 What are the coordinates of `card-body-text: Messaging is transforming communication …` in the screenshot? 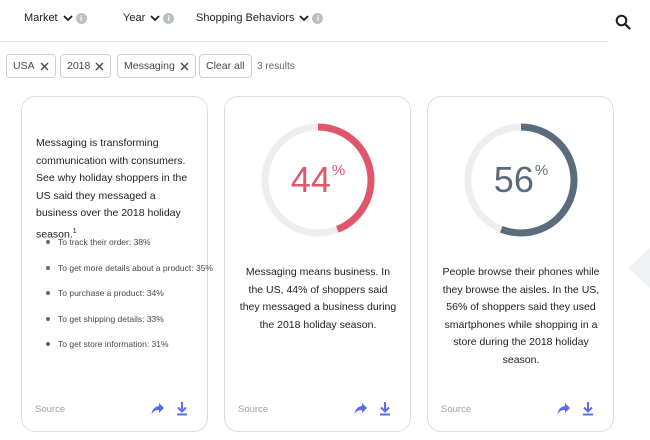 It's located at (112, 188).